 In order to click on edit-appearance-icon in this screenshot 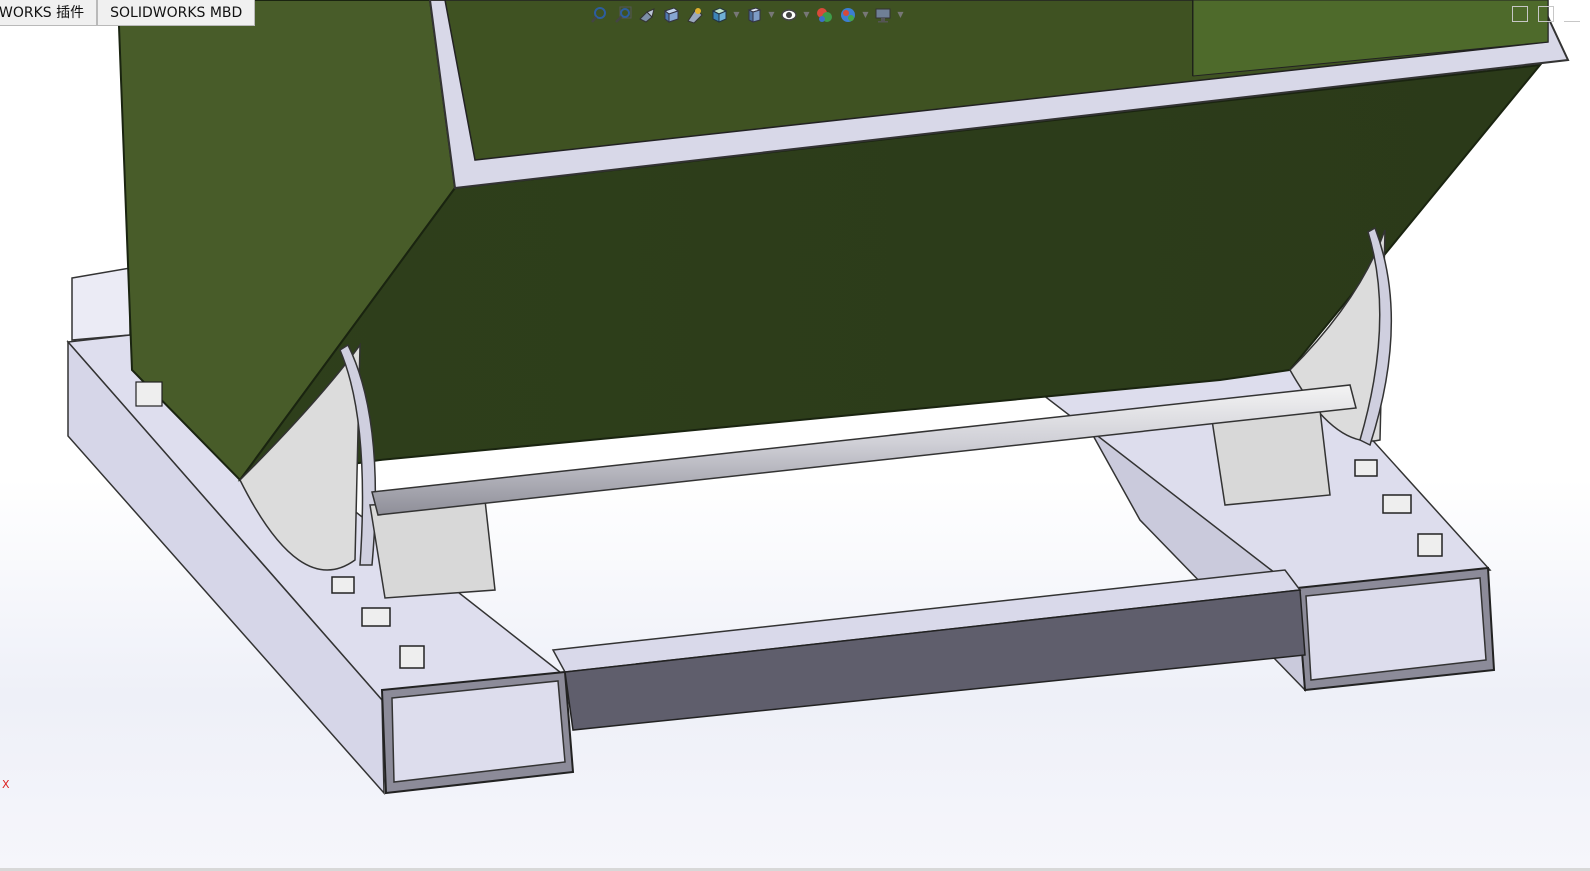, I will do `click(824, 15)`.